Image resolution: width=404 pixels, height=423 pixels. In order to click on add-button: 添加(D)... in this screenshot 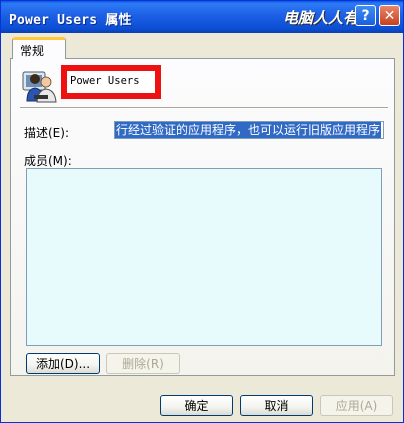, I will do `click(63, 363)`.